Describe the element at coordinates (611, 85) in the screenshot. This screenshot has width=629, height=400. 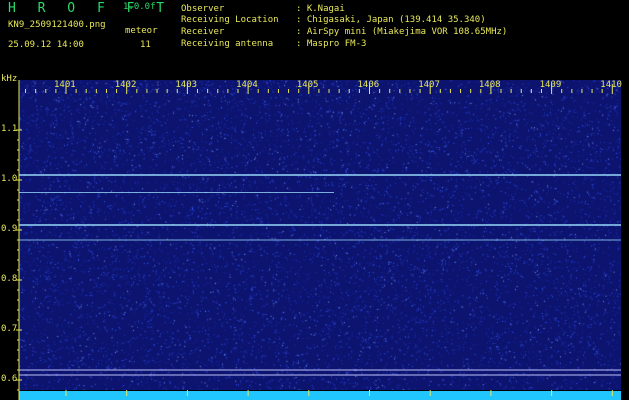
I see `x-tick-label: 1410` at that location.